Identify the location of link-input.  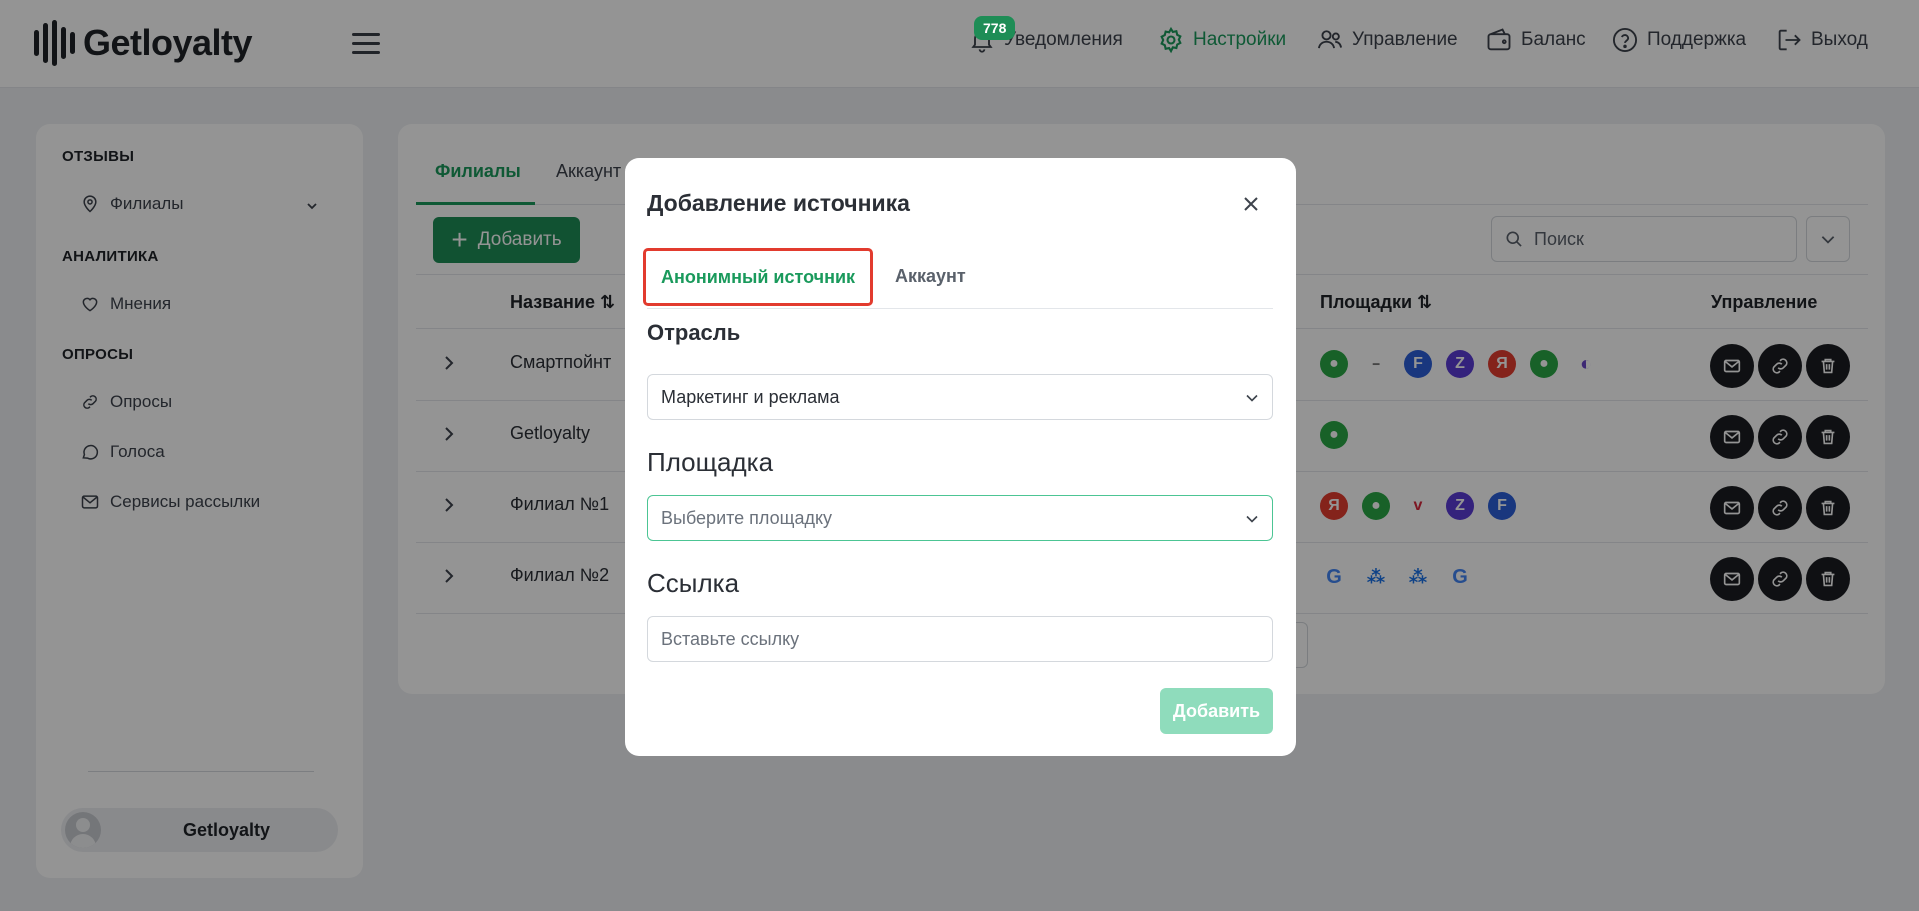
(960, 639).